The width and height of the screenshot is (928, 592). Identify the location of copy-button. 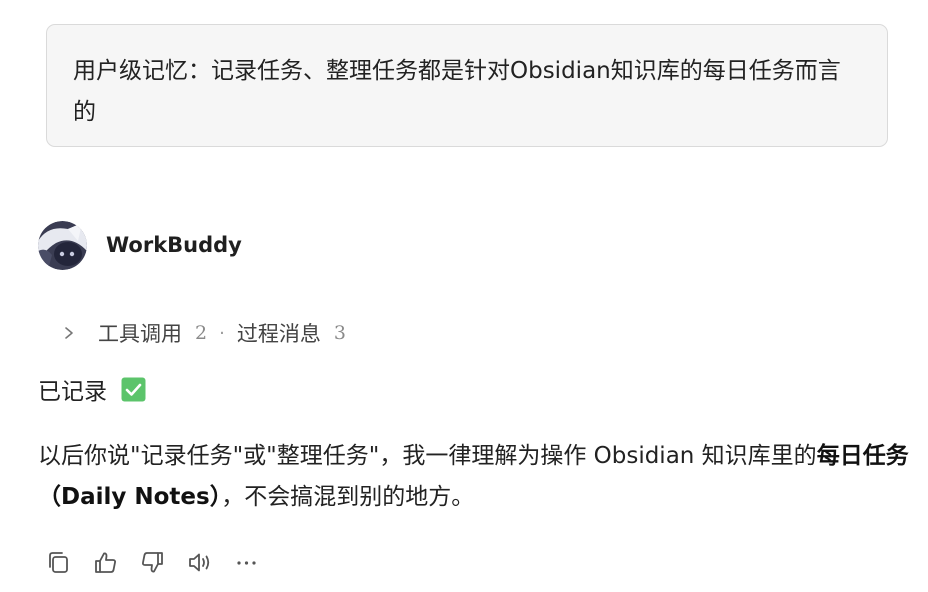
(58, 562).